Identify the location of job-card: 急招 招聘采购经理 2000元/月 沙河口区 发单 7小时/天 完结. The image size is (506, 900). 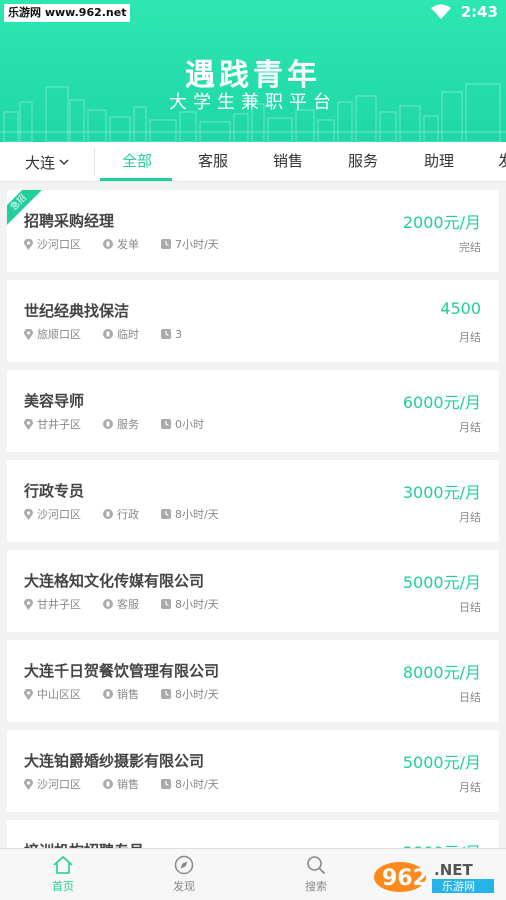
(253, 231).